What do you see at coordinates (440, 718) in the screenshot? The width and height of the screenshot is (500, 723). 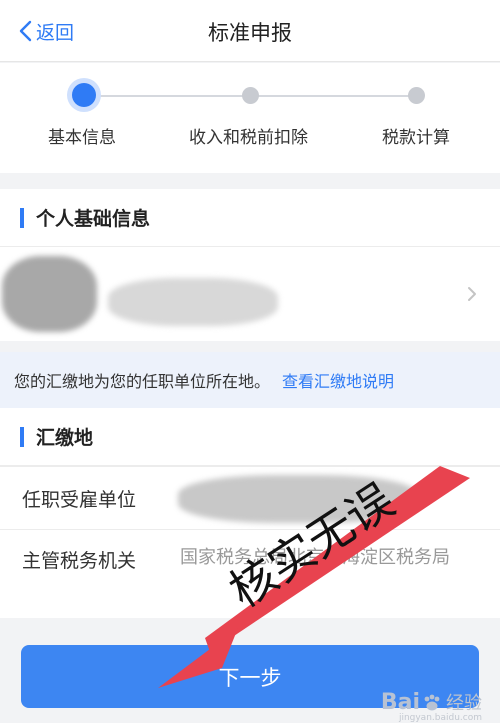 I see `watermark-url: jingyan.baidu.com` at bounding box center [440, 718].